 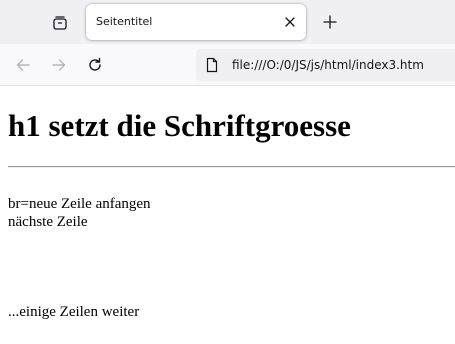 I want to click on forward-button, so click(x=59, y=65).